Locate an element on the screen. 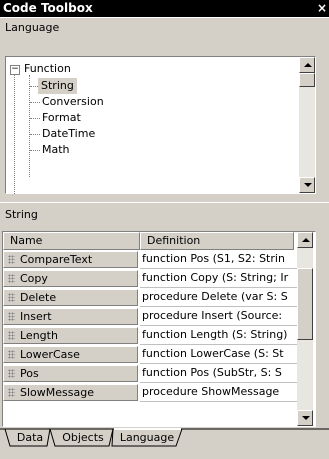  function-name: CompareText is located at coordinates (56, 259).